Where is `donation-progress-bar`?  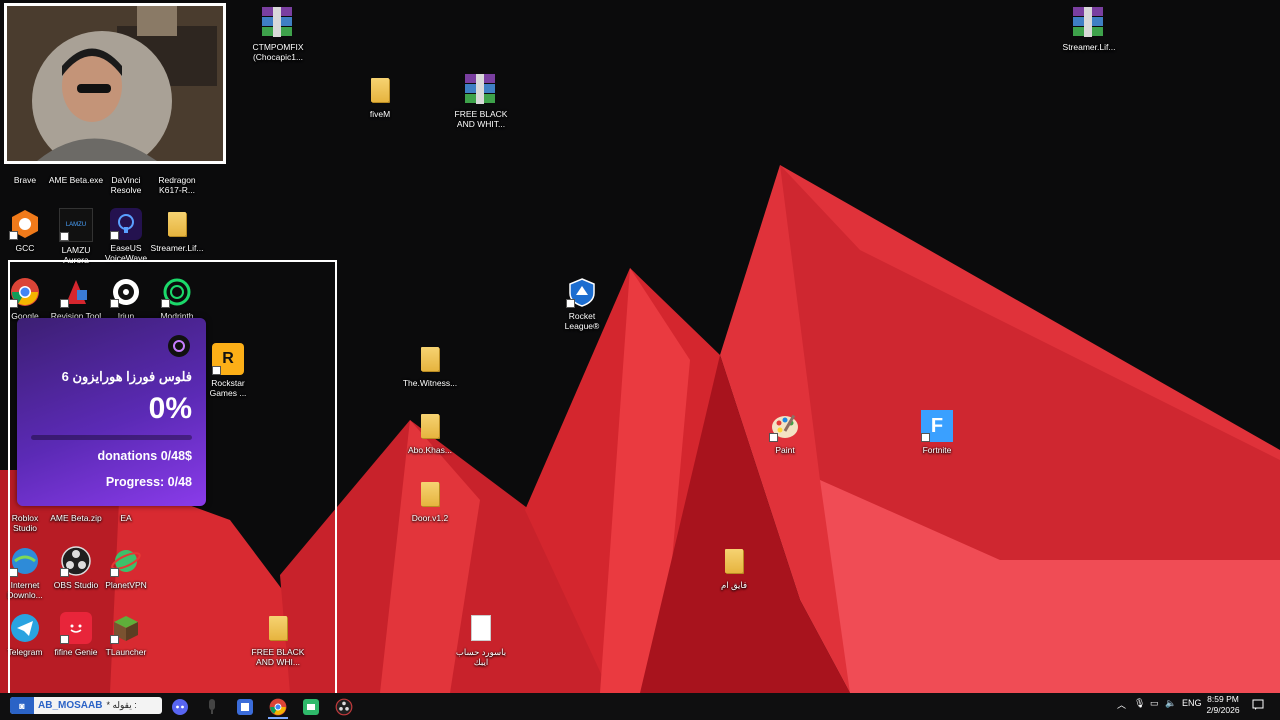 donation-progress-bar is located at coordinates (111, 437).